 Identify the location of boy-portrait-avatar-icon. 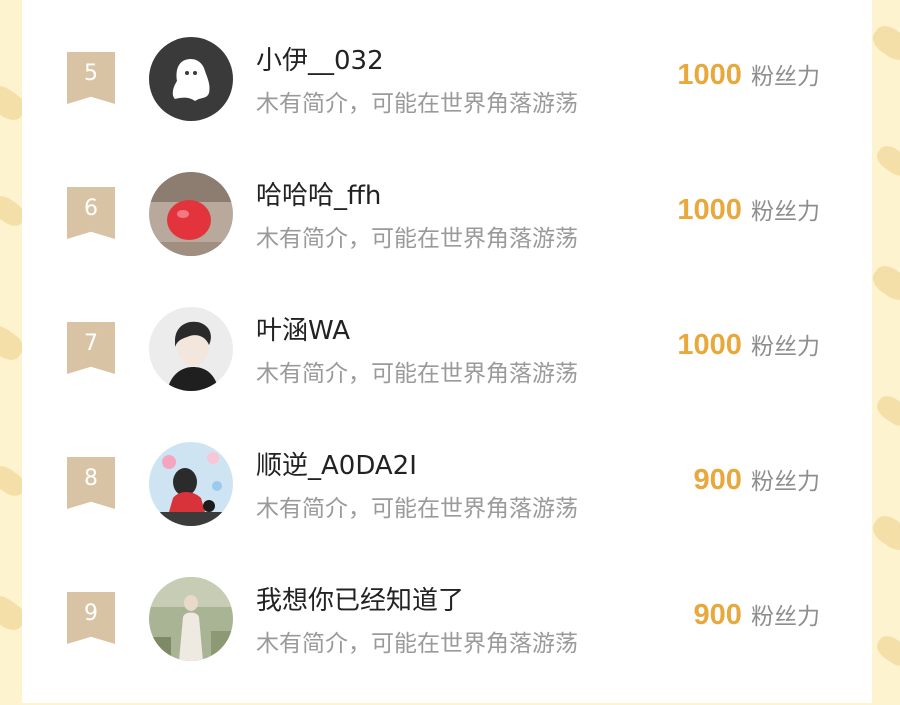
(191, 349).